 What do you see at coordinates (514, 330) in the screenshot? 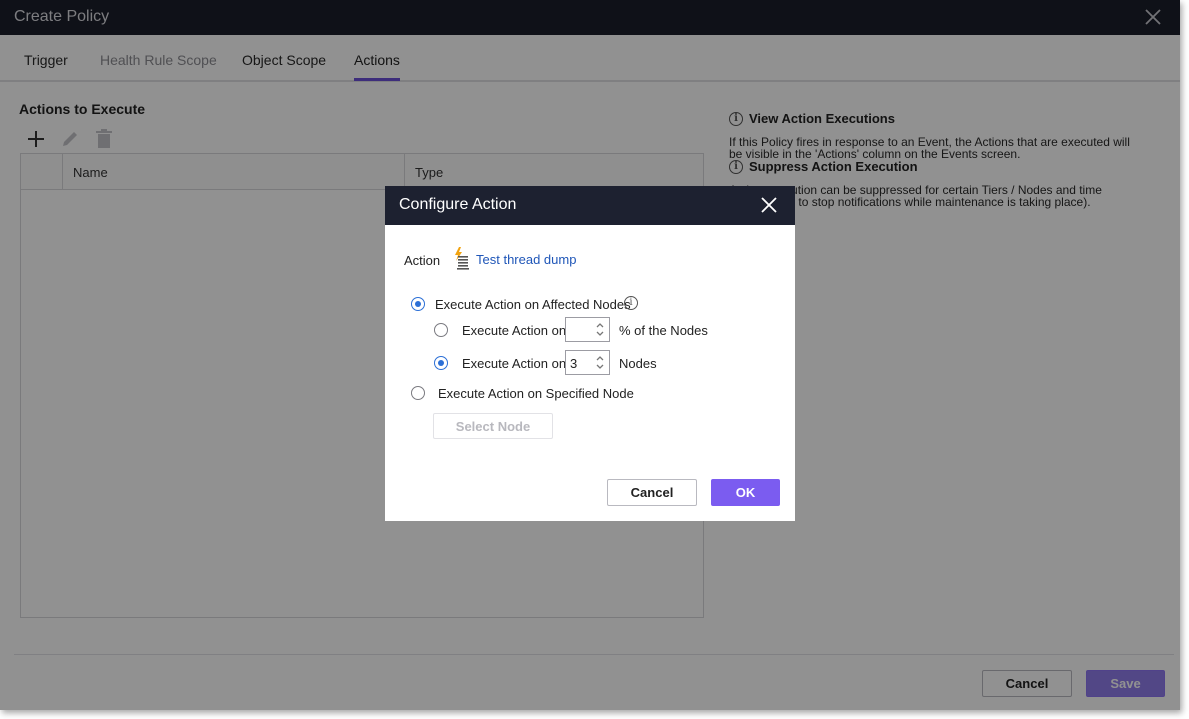
I see `percent-option-label: Execute Action on` at bounding box center [514, 330].